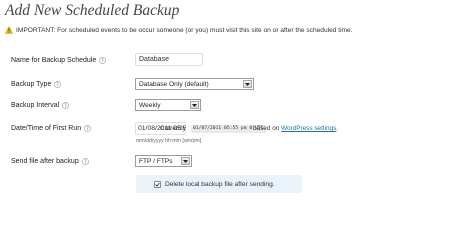 The image size is (462, 240). What do you see at coordinates (163, 161) in the screenshot?
I see `send-file-select: FTP / FTPs` at bounding box center [163, 161].